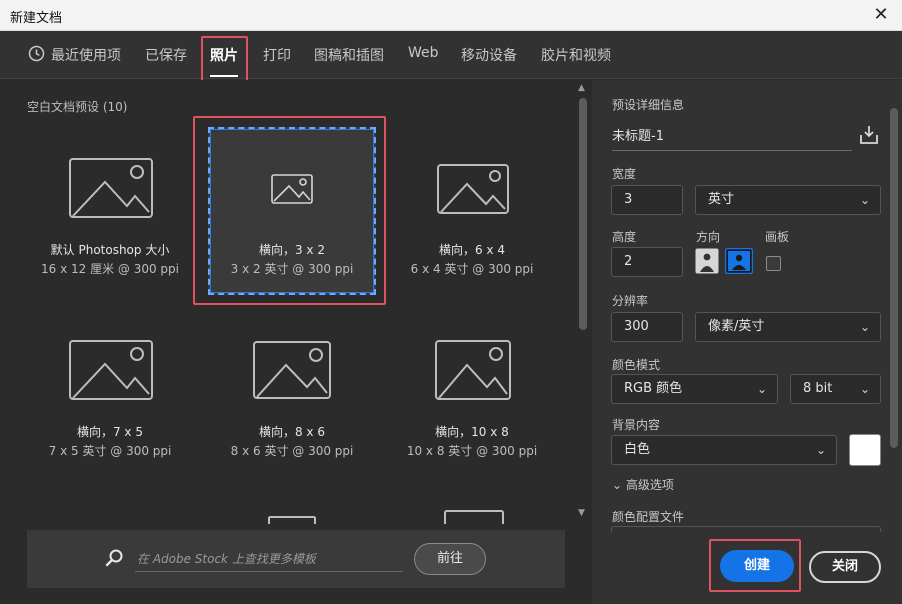 This screenshot has width=902, height=604. Describe the element at coordinates (110, 451) in the screenshot. I see `preset-size: 7 x 5 英寸 @ 300 ppi` at that location.